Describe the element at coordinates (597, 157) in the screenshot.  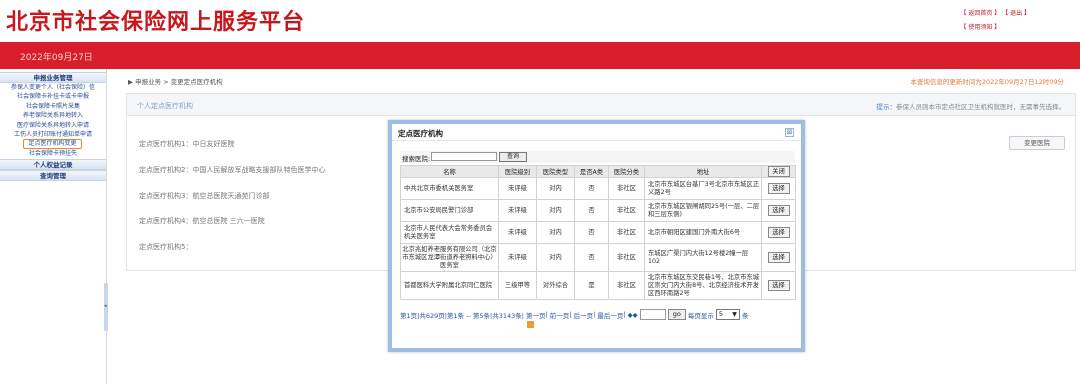
I see `search-row: 搜索医院: 查询` at that location.